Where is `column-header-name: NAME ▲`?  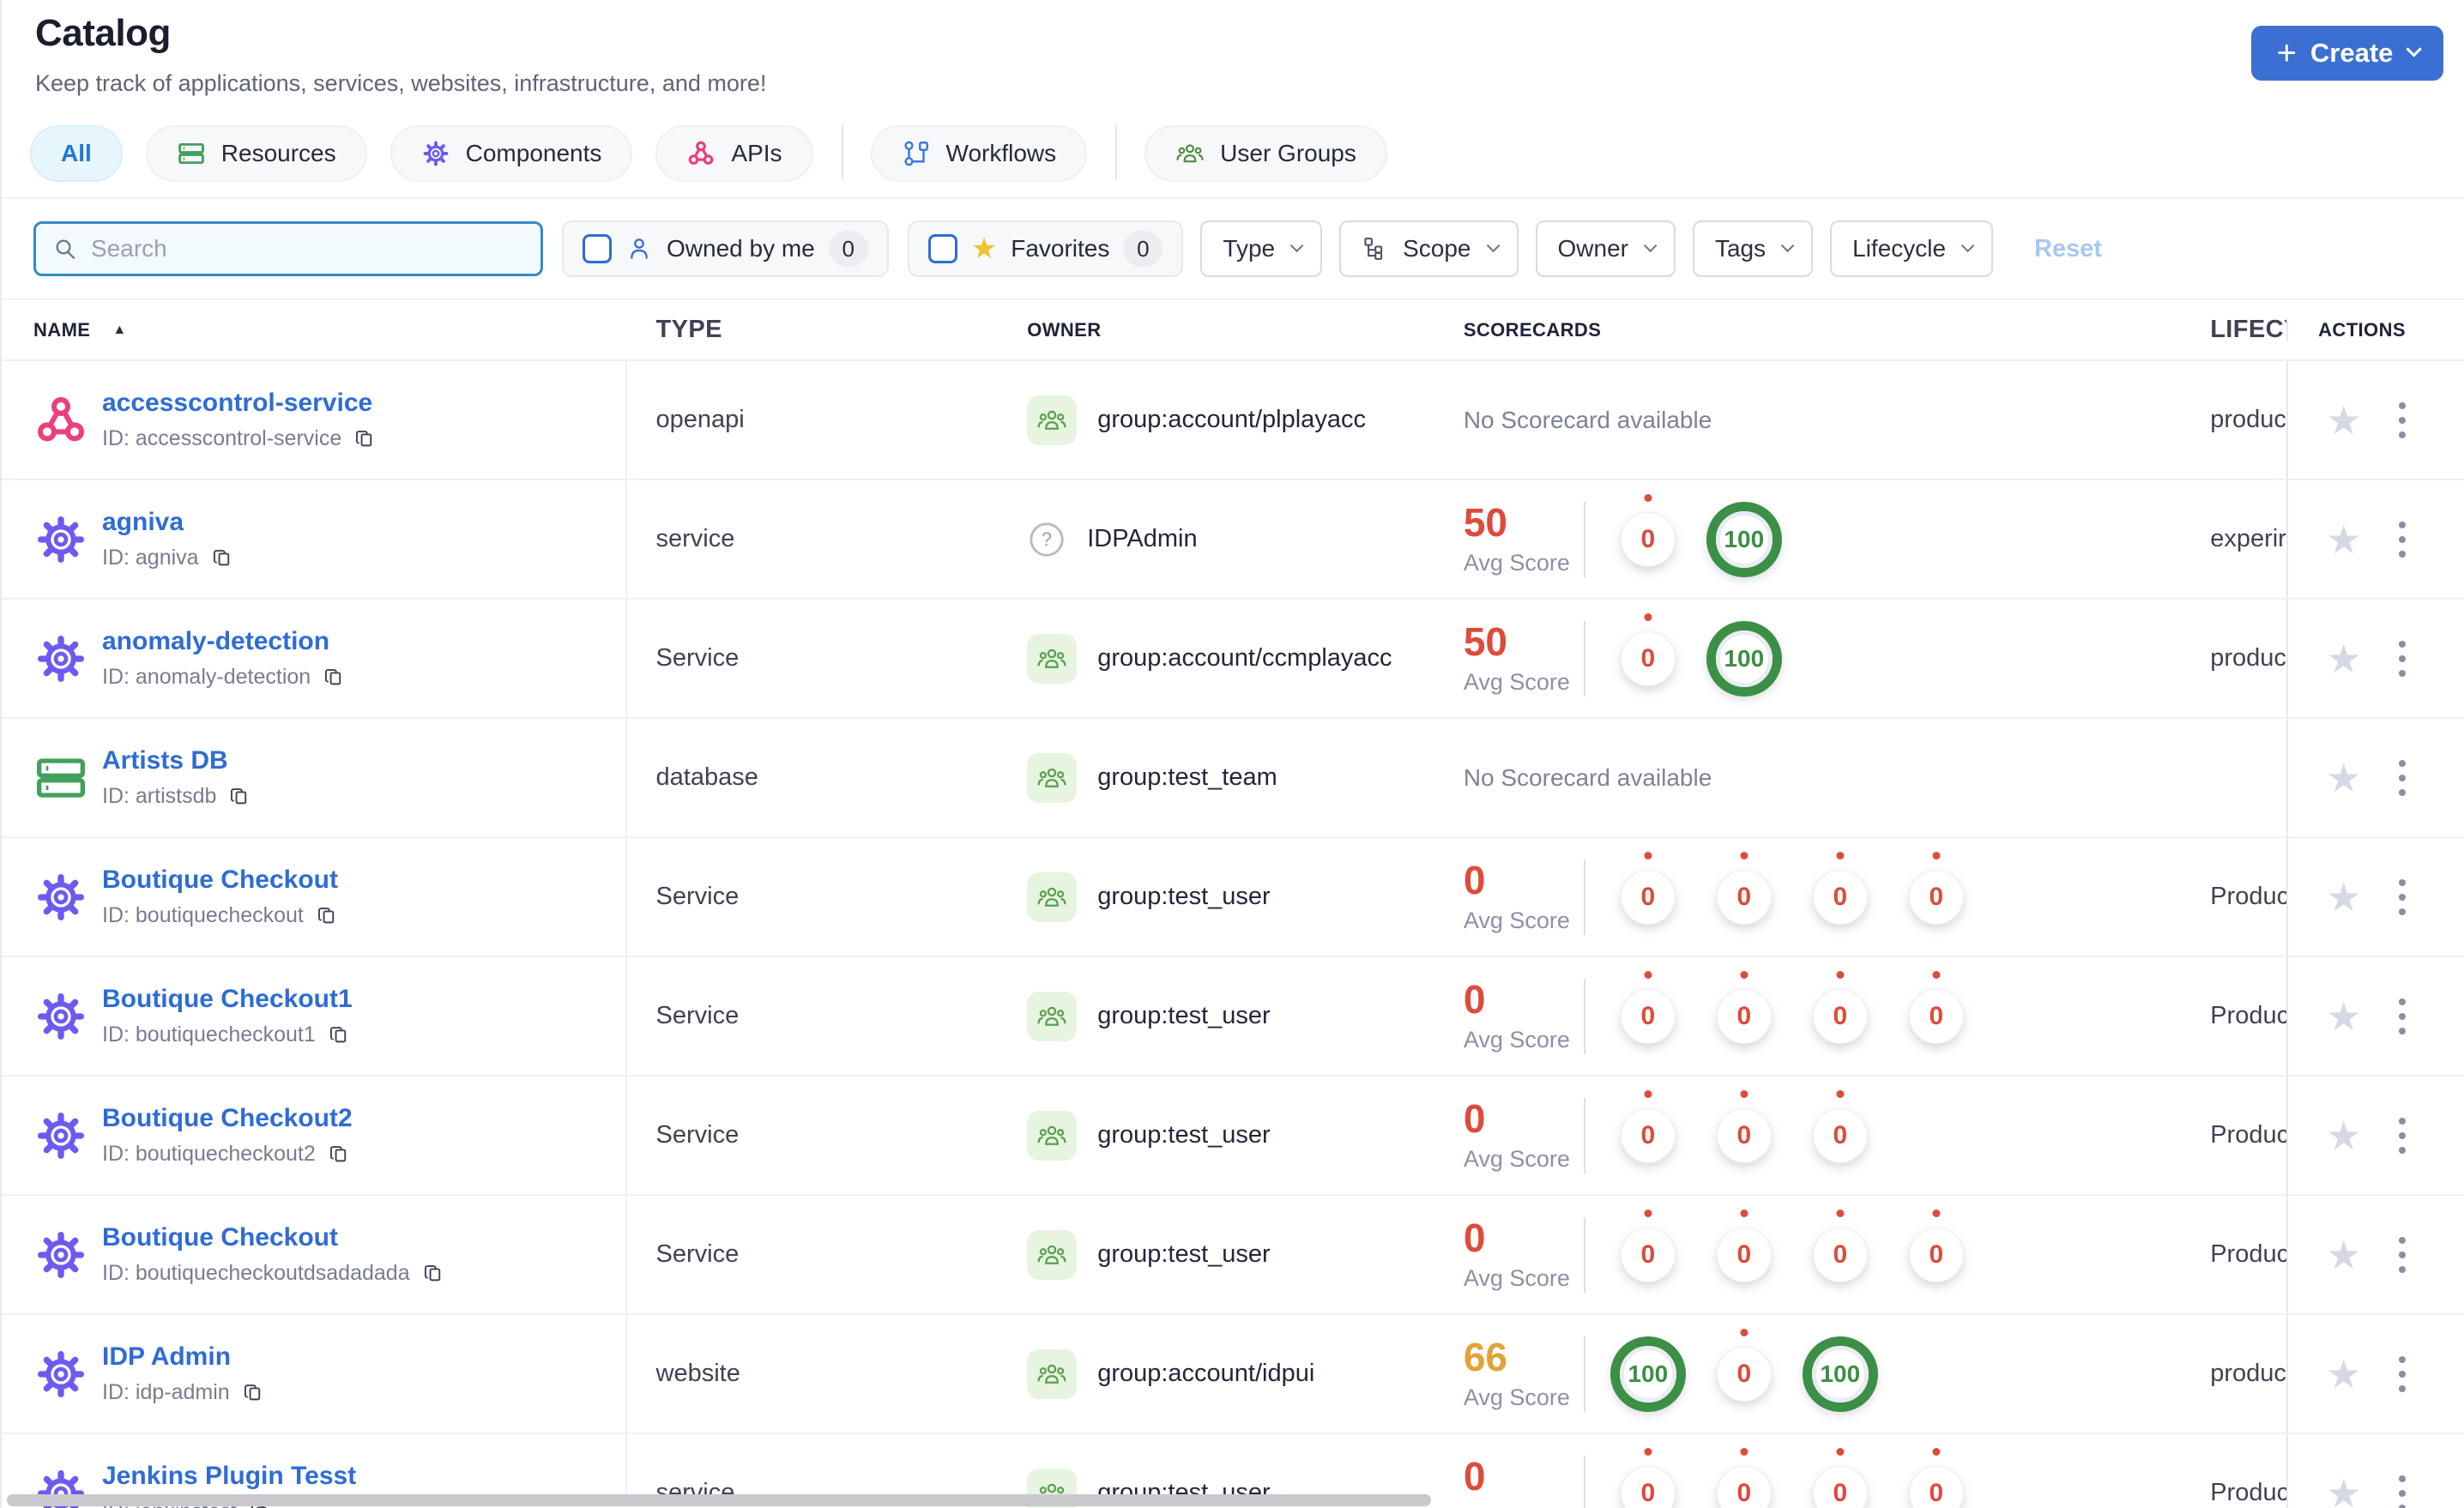
column-header-name: NAME ▲ is located at coordinates (314, 330).